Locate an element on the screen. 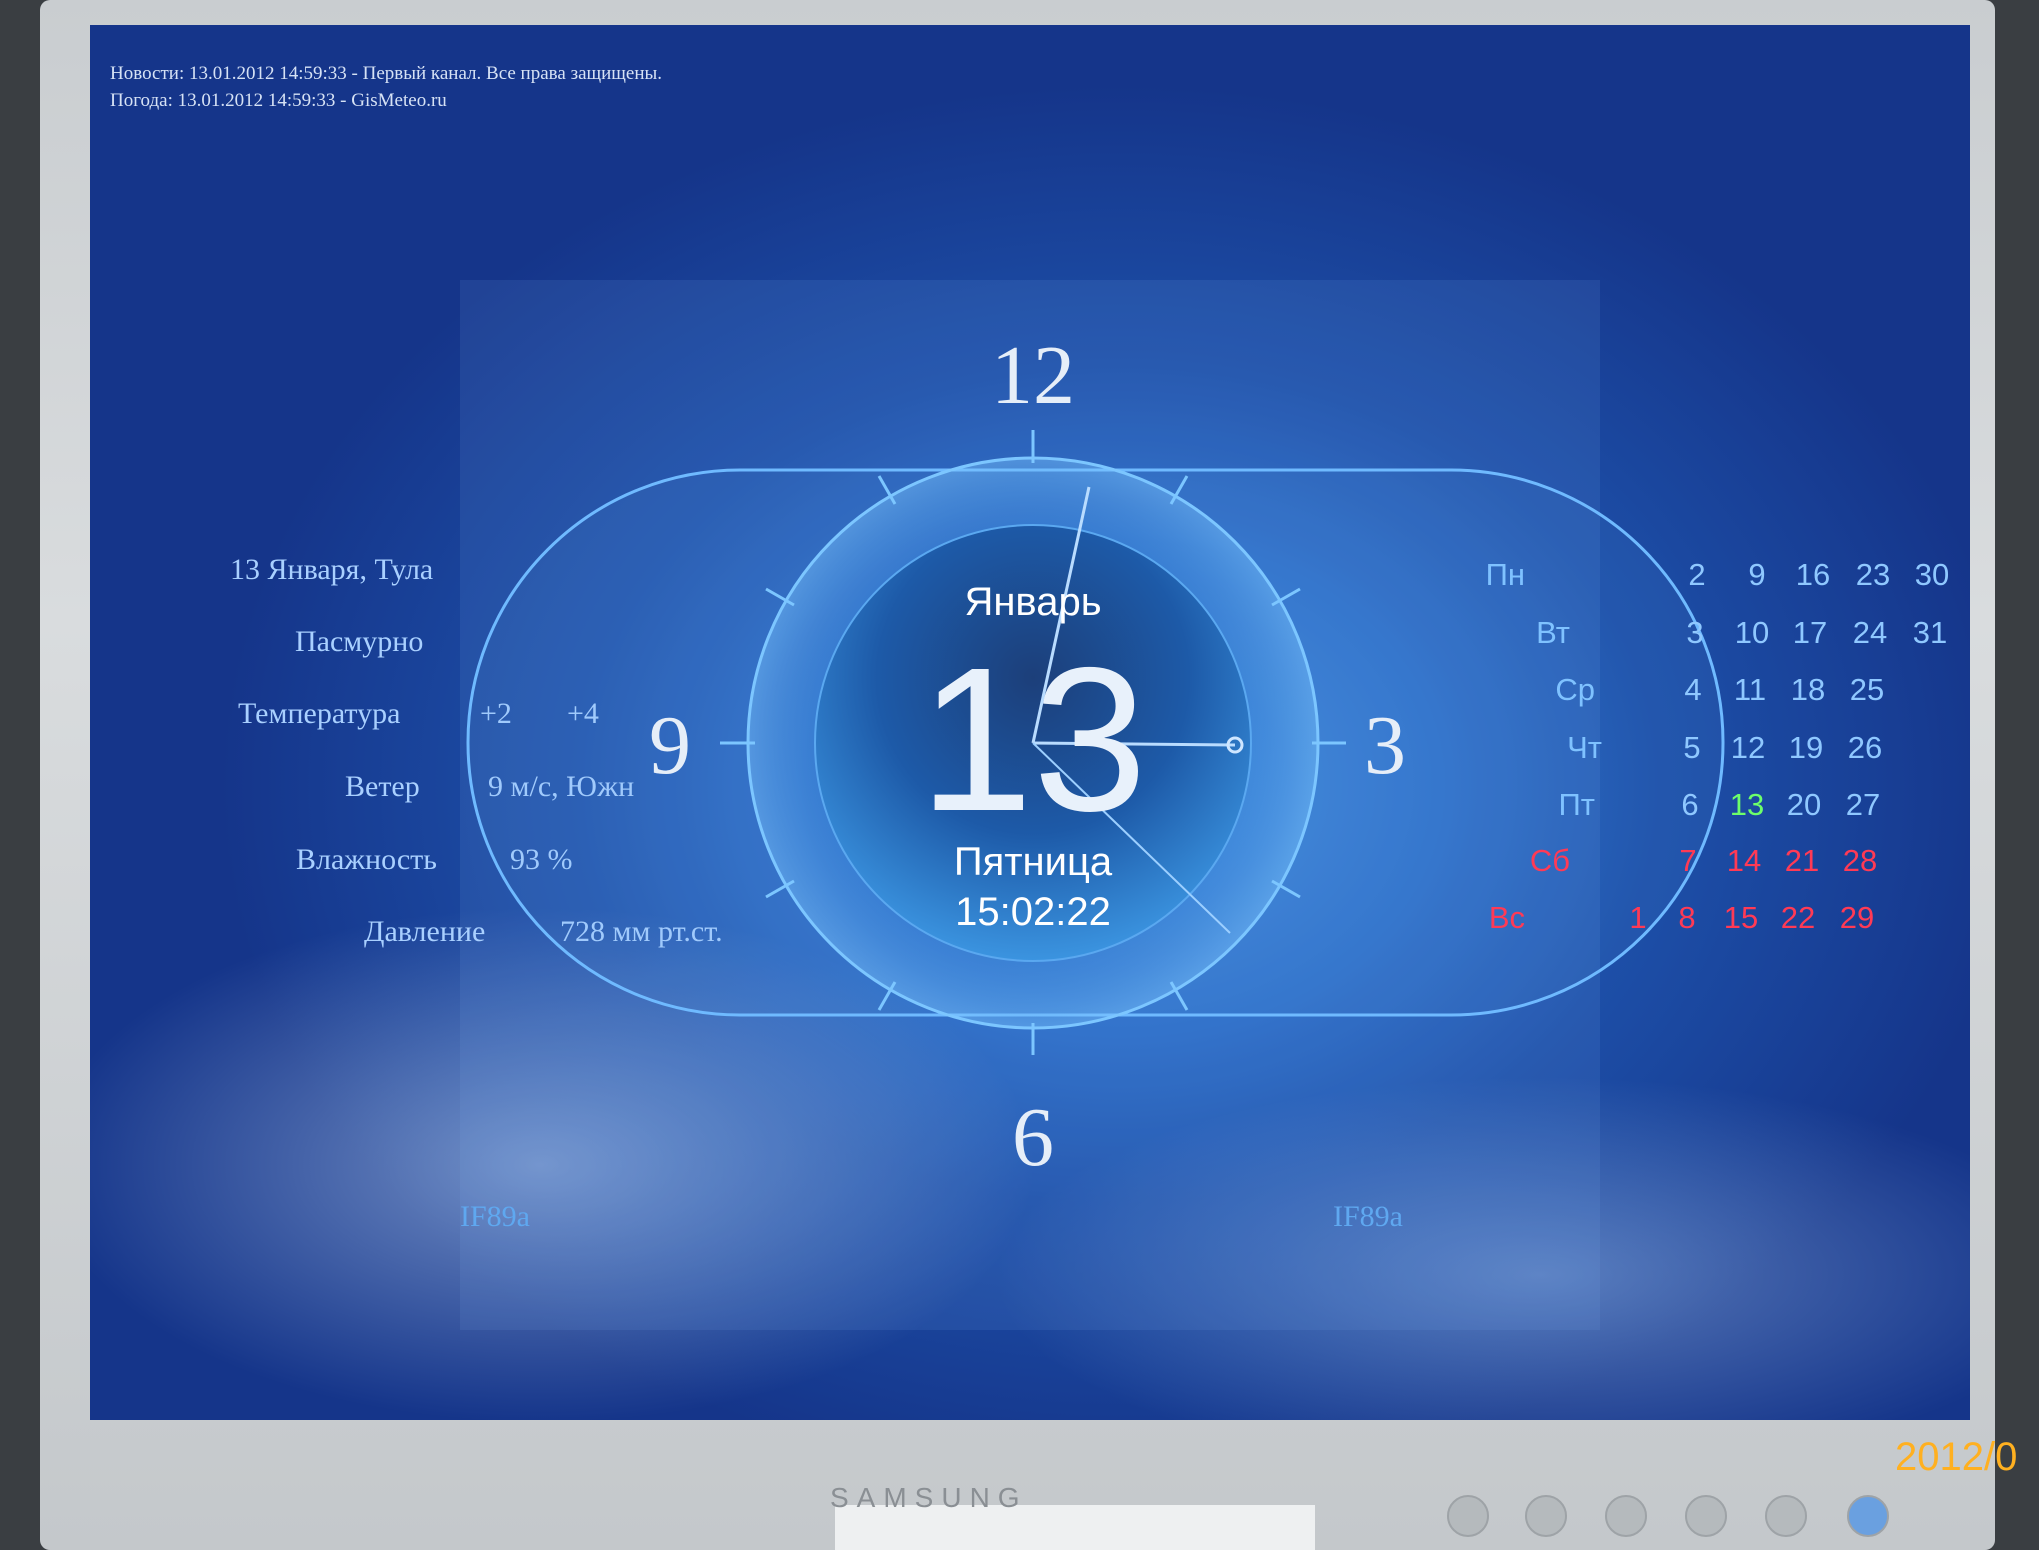  calendar-day: 17 is located at coordinates (1810, 633).